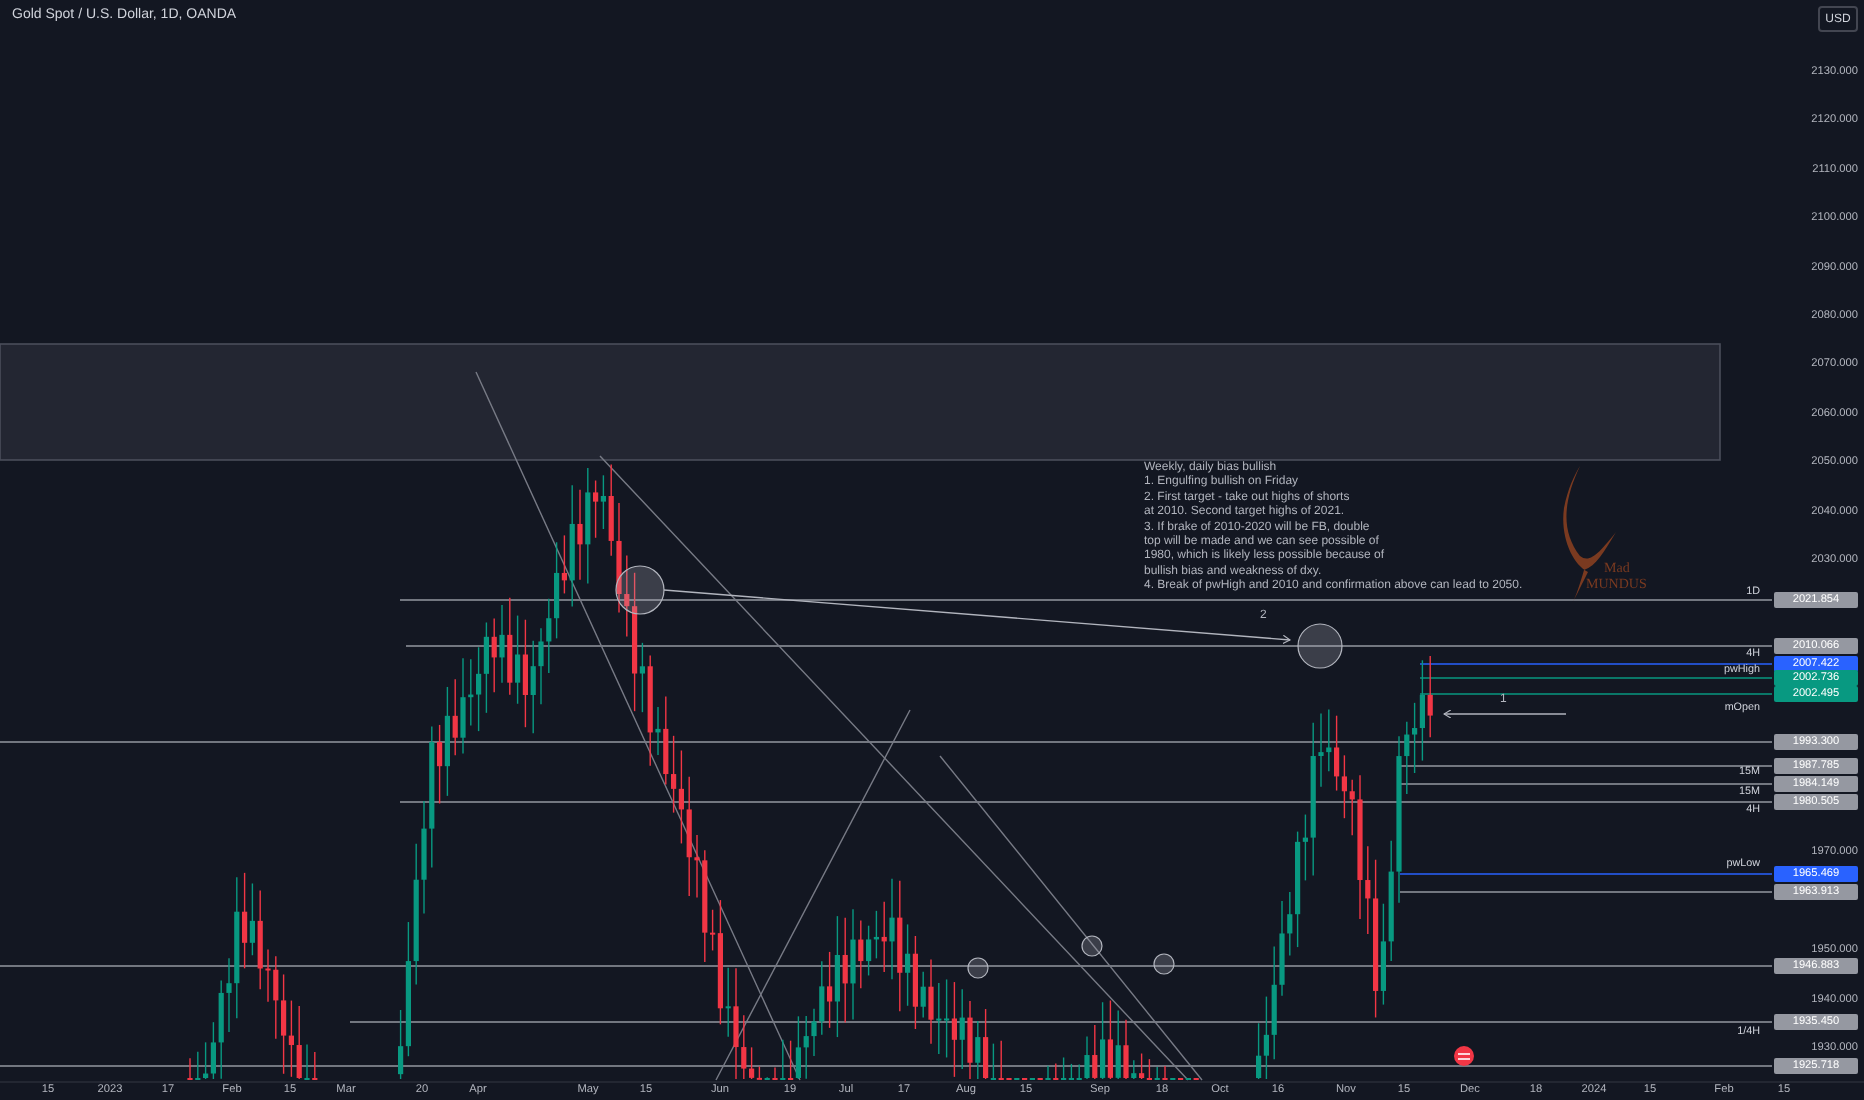  I want to click on arrow-line, so click(1505, 714).